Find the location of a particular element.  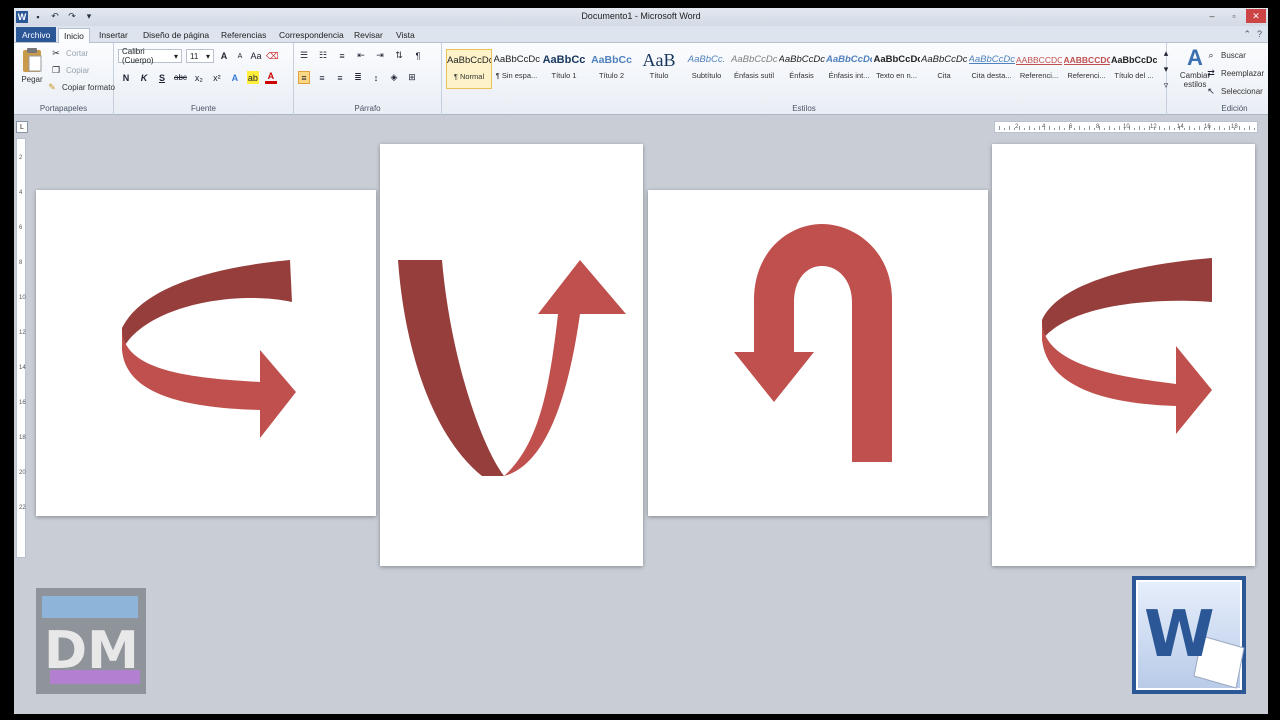

dm-logo-graphic: DM is located at coordinates (91, 640).